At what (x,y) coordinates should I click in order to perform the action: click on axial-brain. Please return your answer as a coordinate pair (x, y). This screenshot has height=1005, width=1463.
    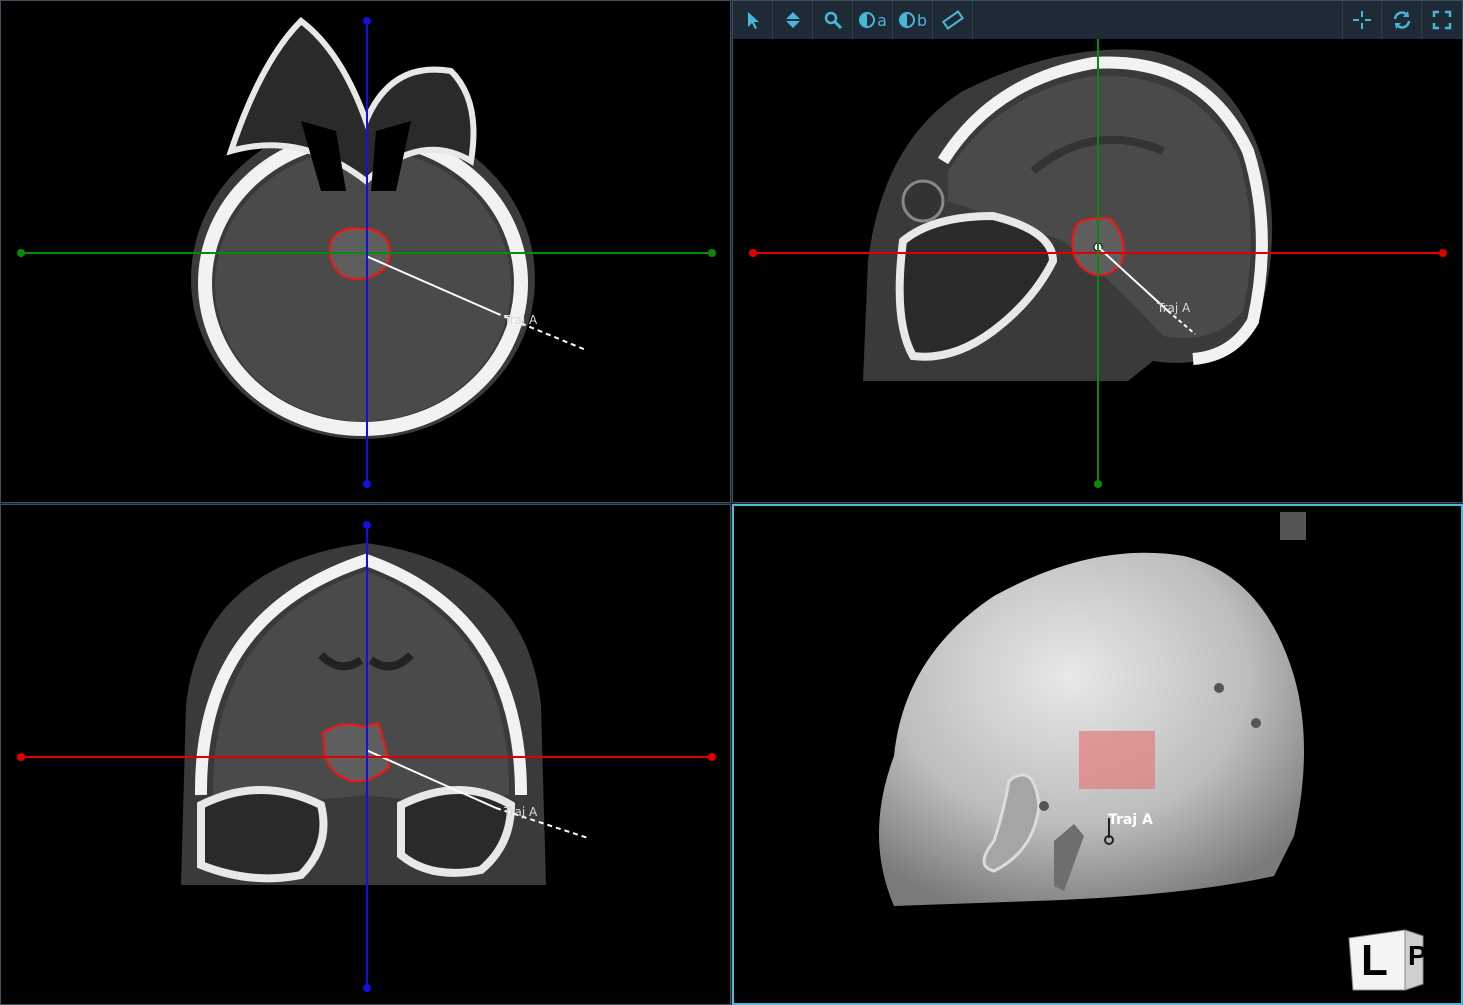
    Looking at the image, I should click on (363, 285).